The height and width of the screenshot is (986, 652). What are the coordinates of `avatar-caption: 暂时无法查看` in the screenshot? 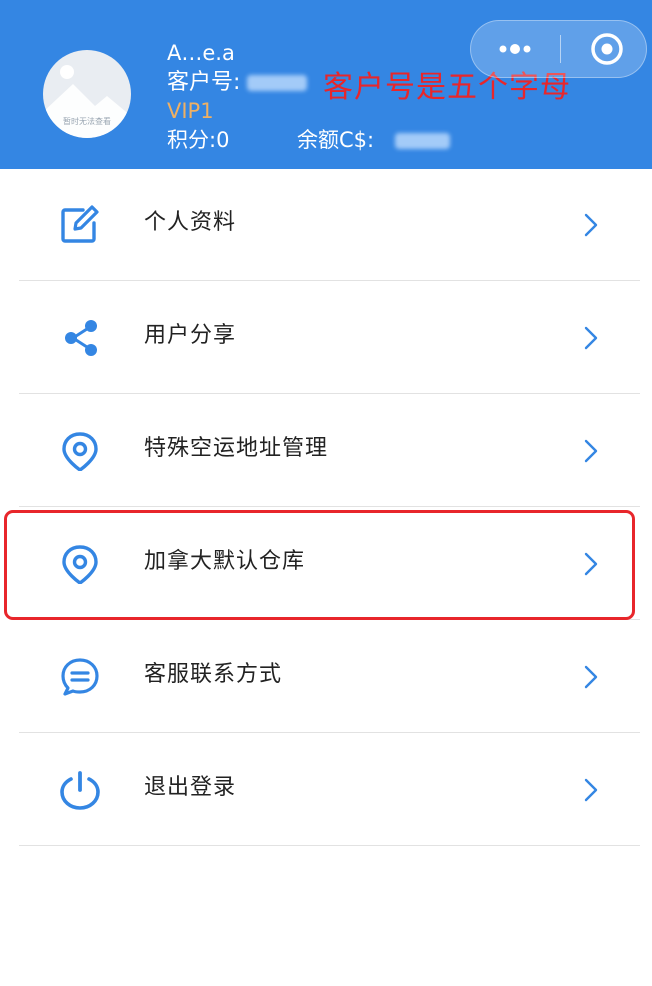 It's located at (87, 121).